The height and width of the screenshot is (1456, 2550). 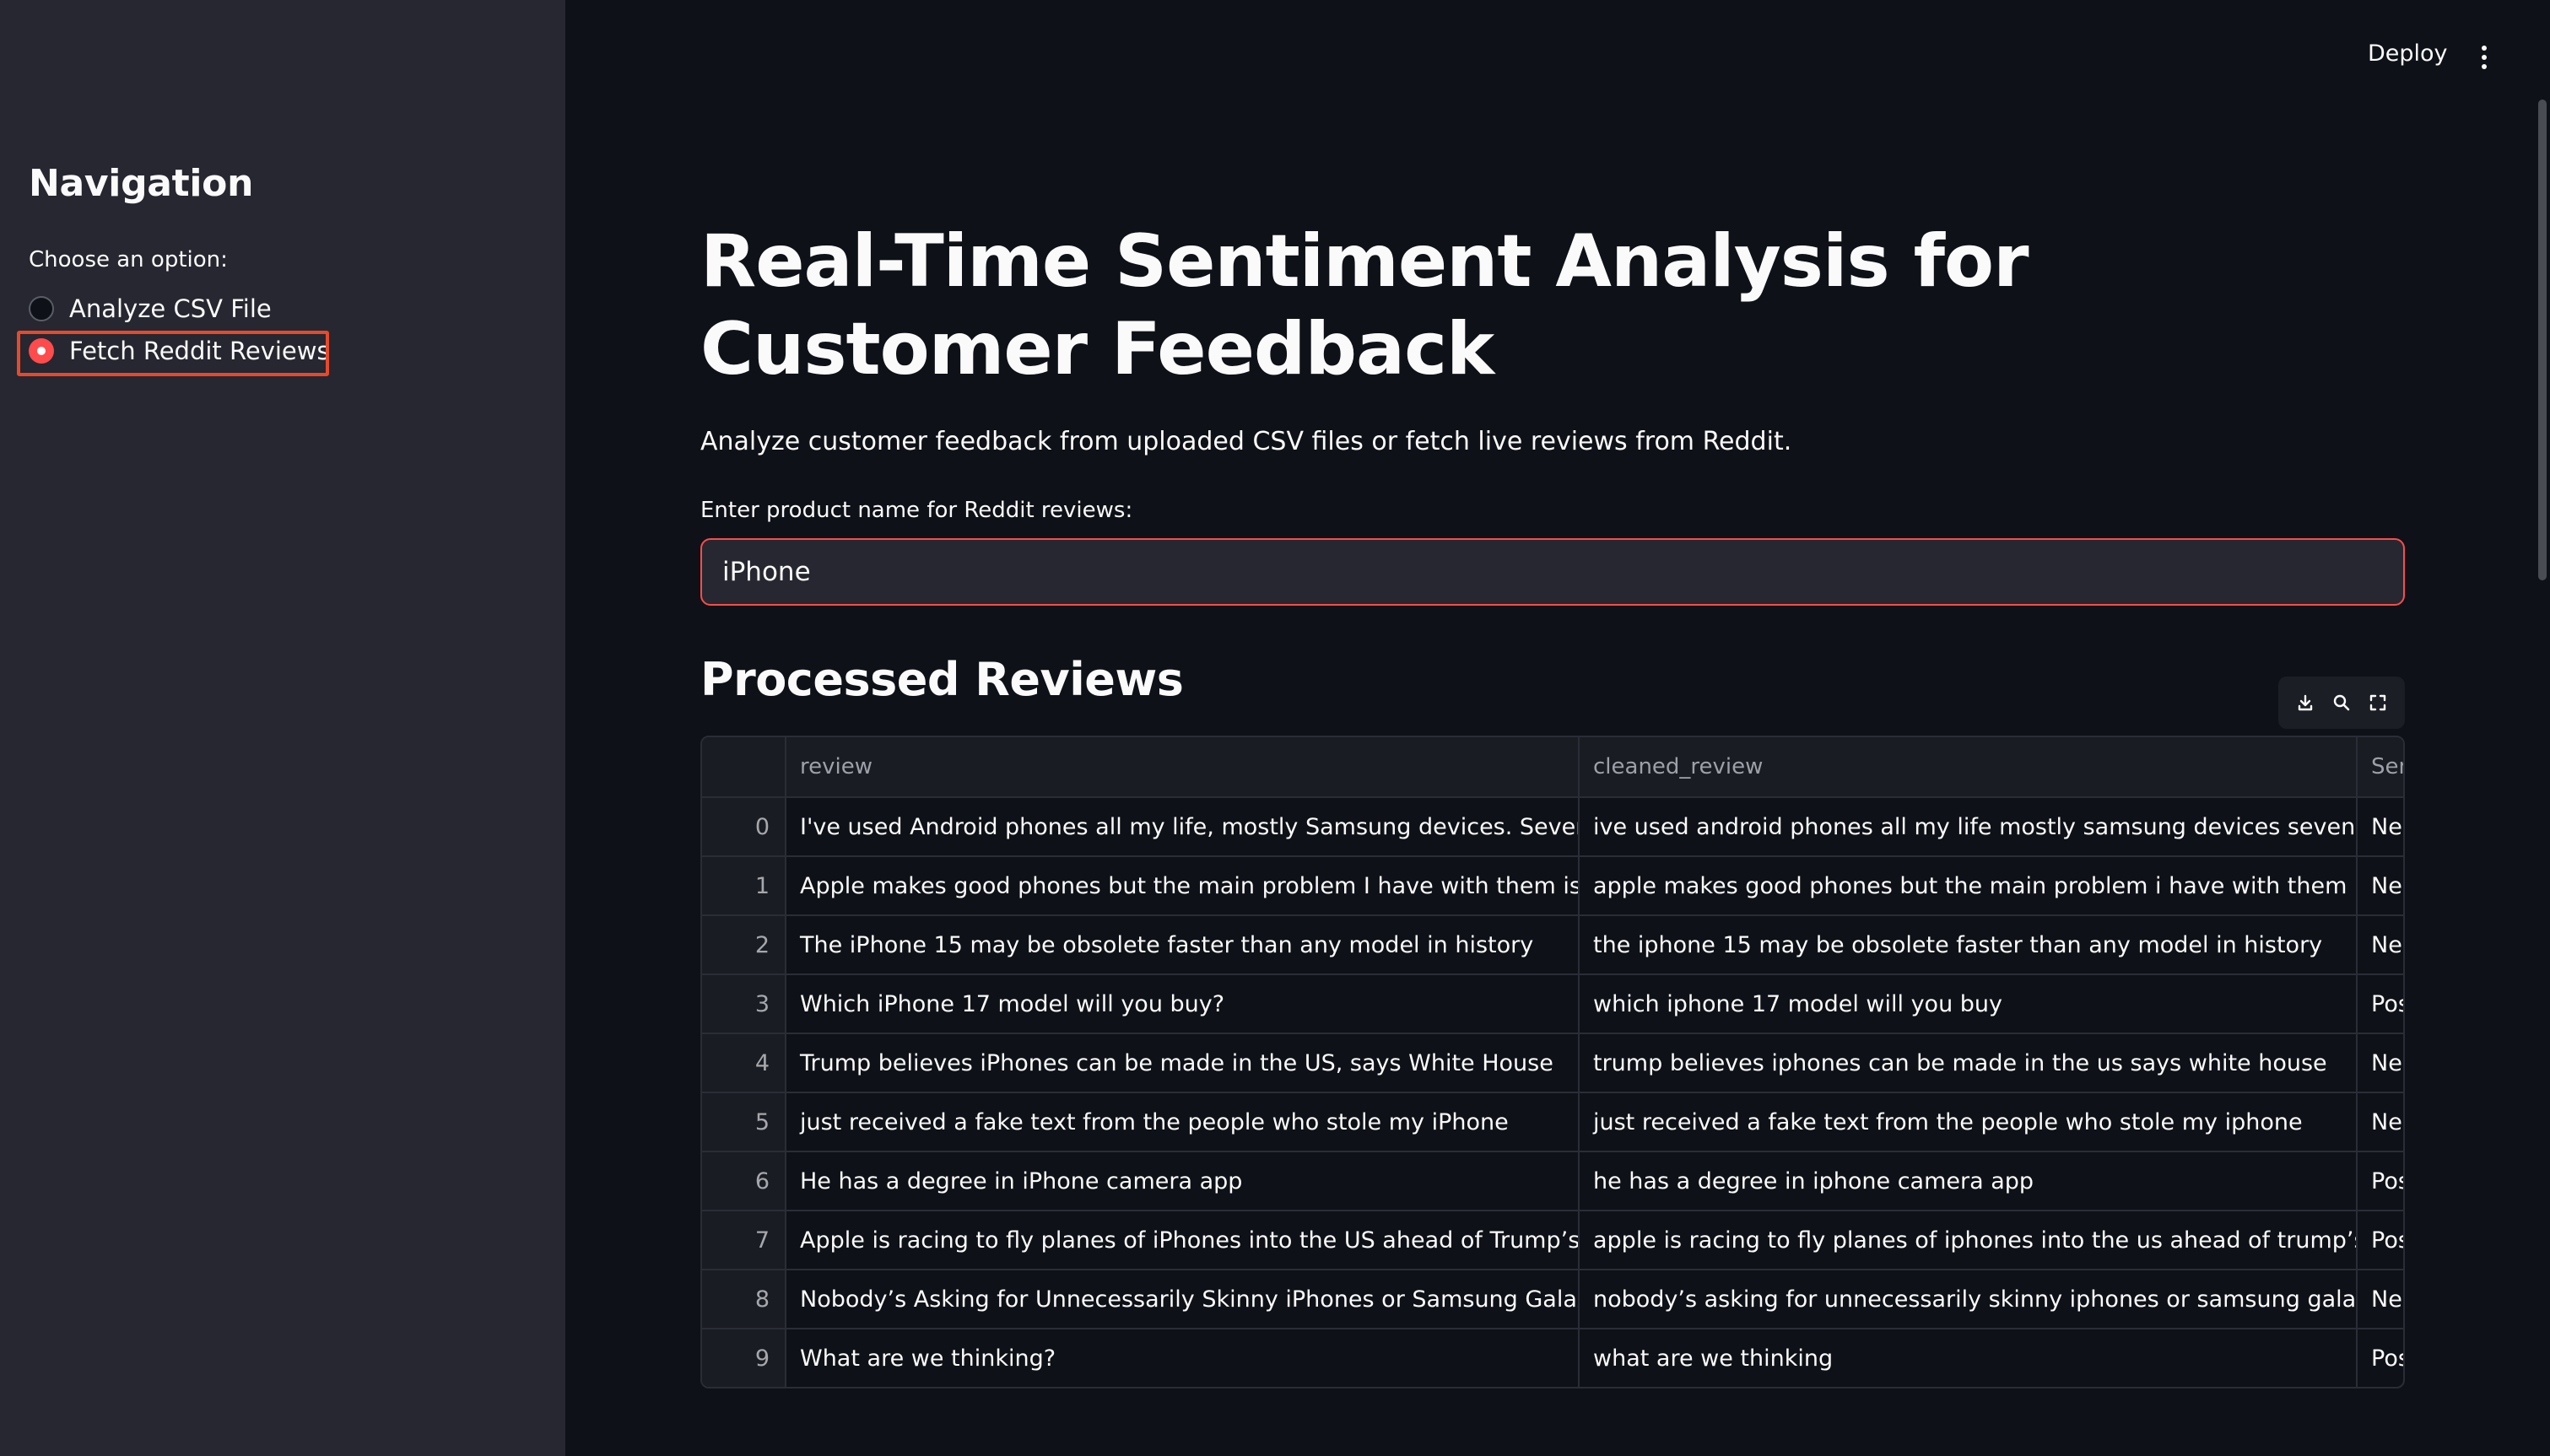 I want to click on table-cell: Which iPhone 17 model will you buy?, so click(x=1183, y=1005).